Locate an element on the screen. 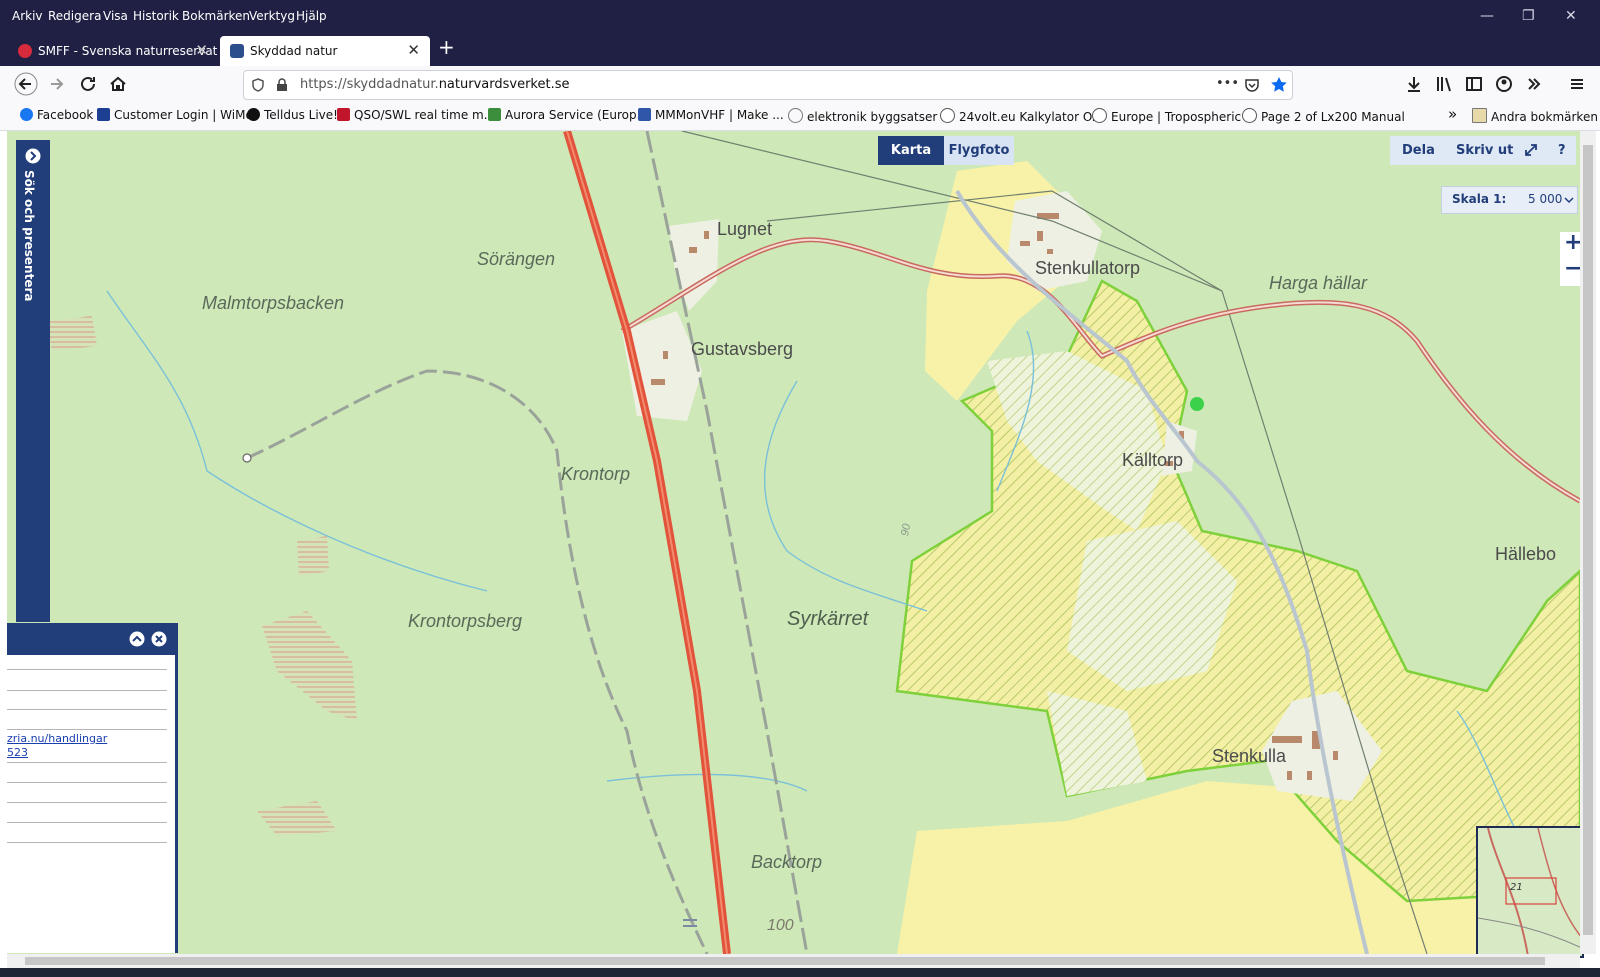 The height and width of the screenshot is (977, 1600). back-button is located at coordinates (26, 84).